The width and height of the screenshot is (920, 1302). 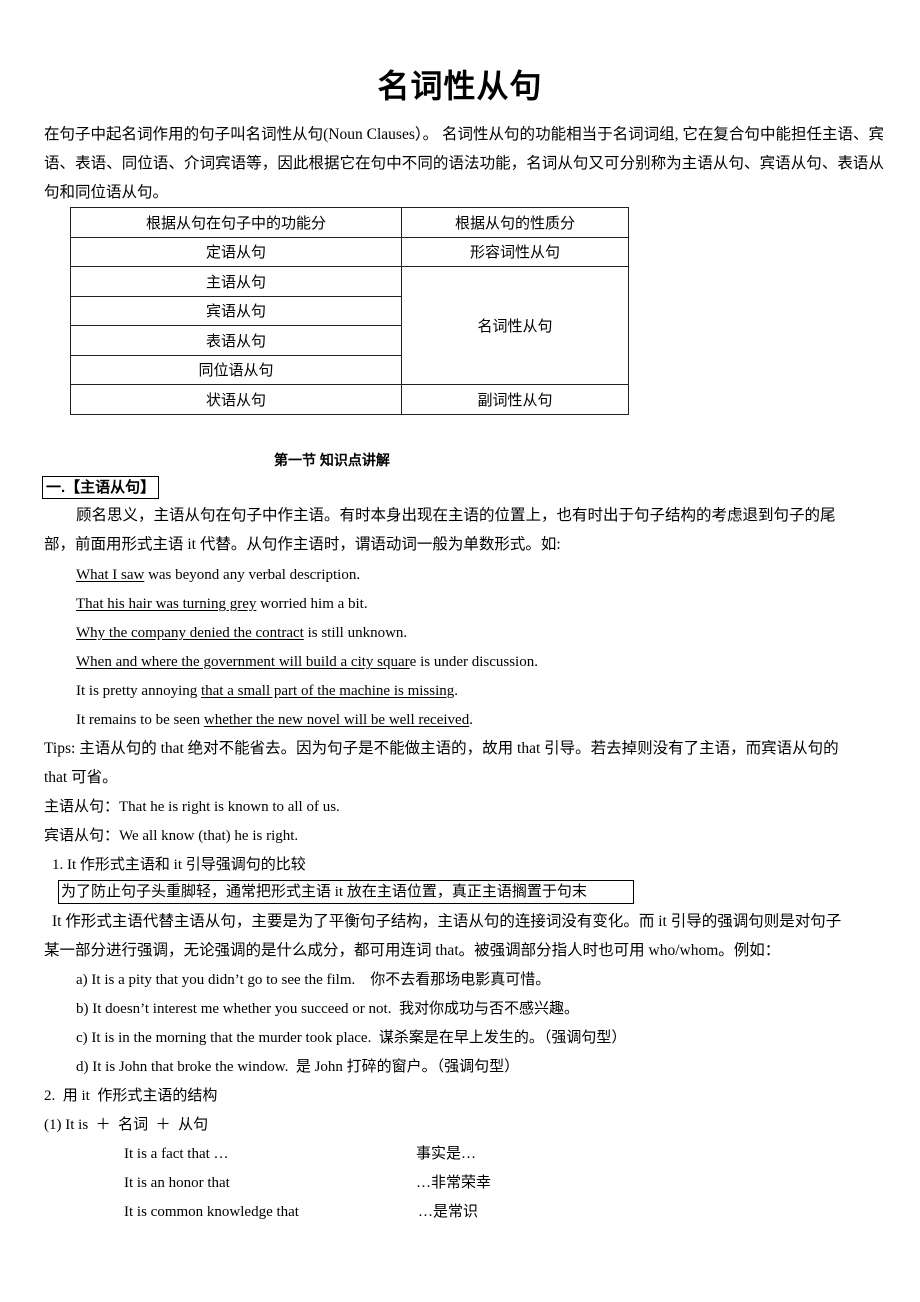 I want to click on object-clause-example: 宾语从句：We all know (that) he is right., so click(x=171, y=836).